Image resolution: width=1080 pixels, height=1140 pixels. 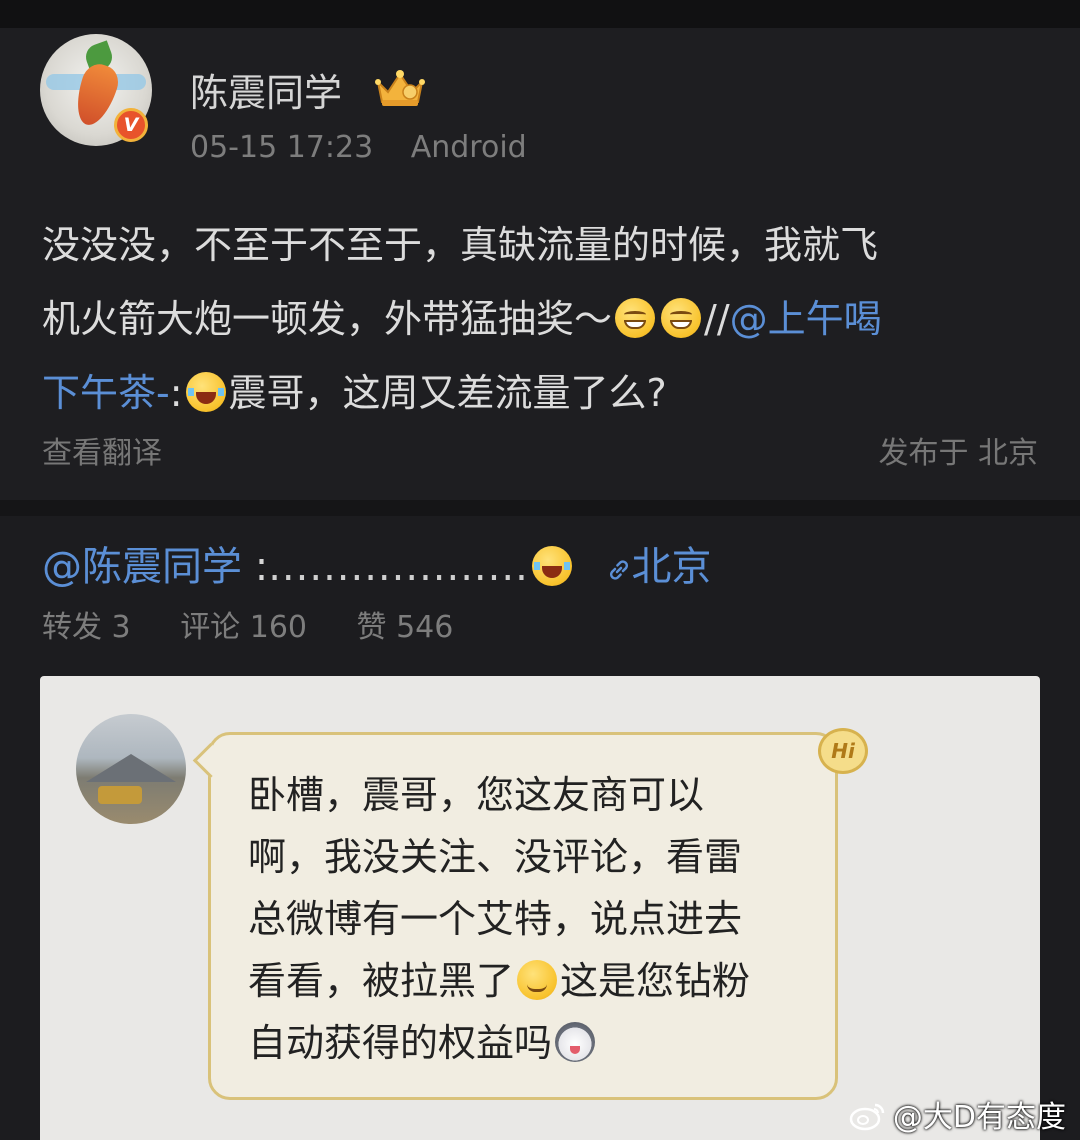 I want to click on comment-stat-count: 160, so click(x=278, y=627).